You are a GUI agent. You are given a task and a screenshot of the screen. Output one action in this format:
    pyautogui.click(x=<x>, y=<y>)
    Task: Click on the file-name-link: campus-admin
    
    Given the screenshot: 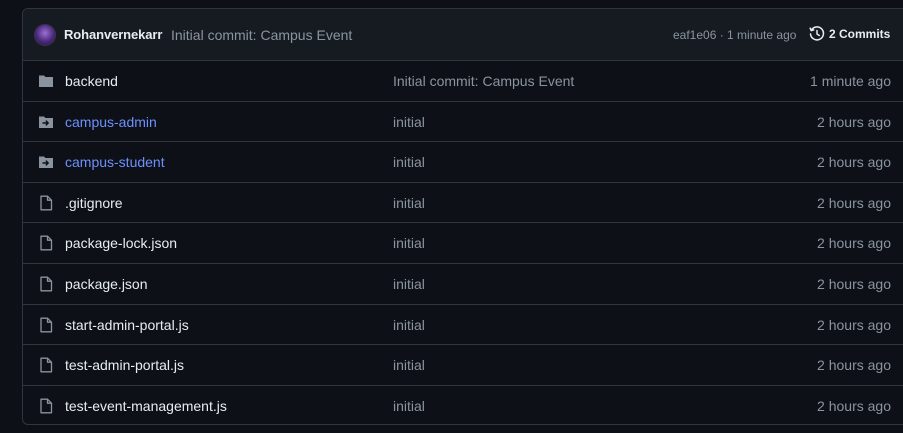 What is the action you would take?
    pyautogui.click(x=111, y=122)
    